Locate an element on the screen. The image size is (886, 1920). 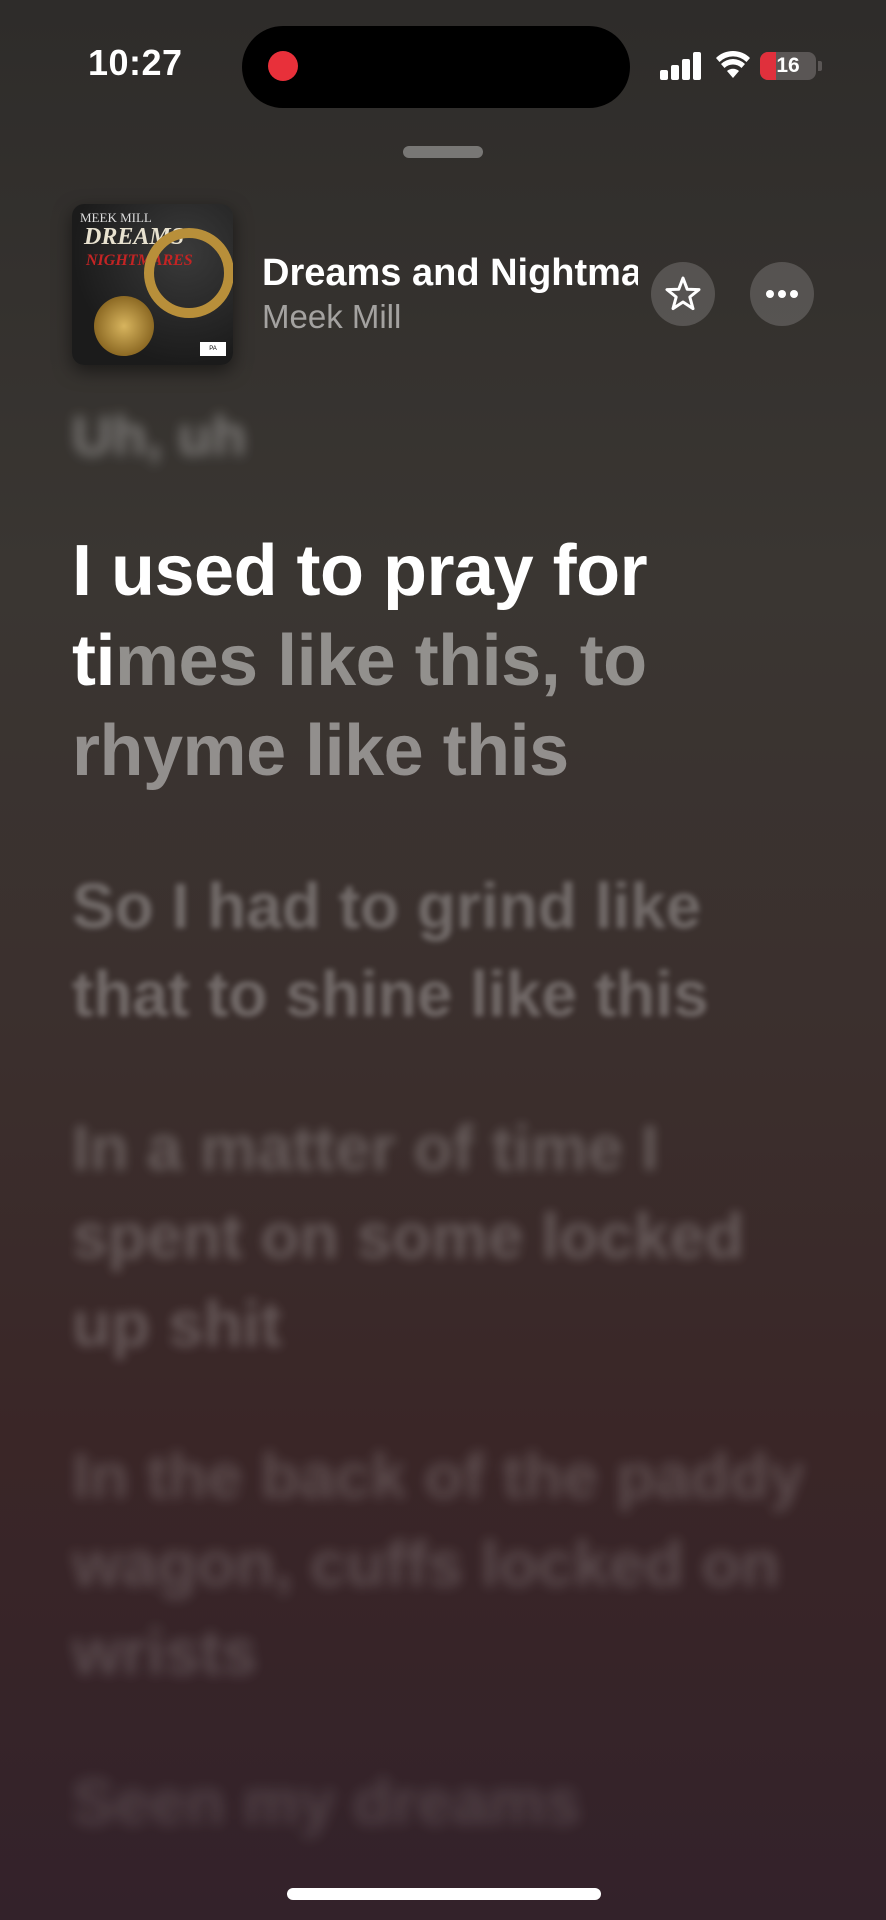
sheet-grabber is located at coordinates (443, 152).